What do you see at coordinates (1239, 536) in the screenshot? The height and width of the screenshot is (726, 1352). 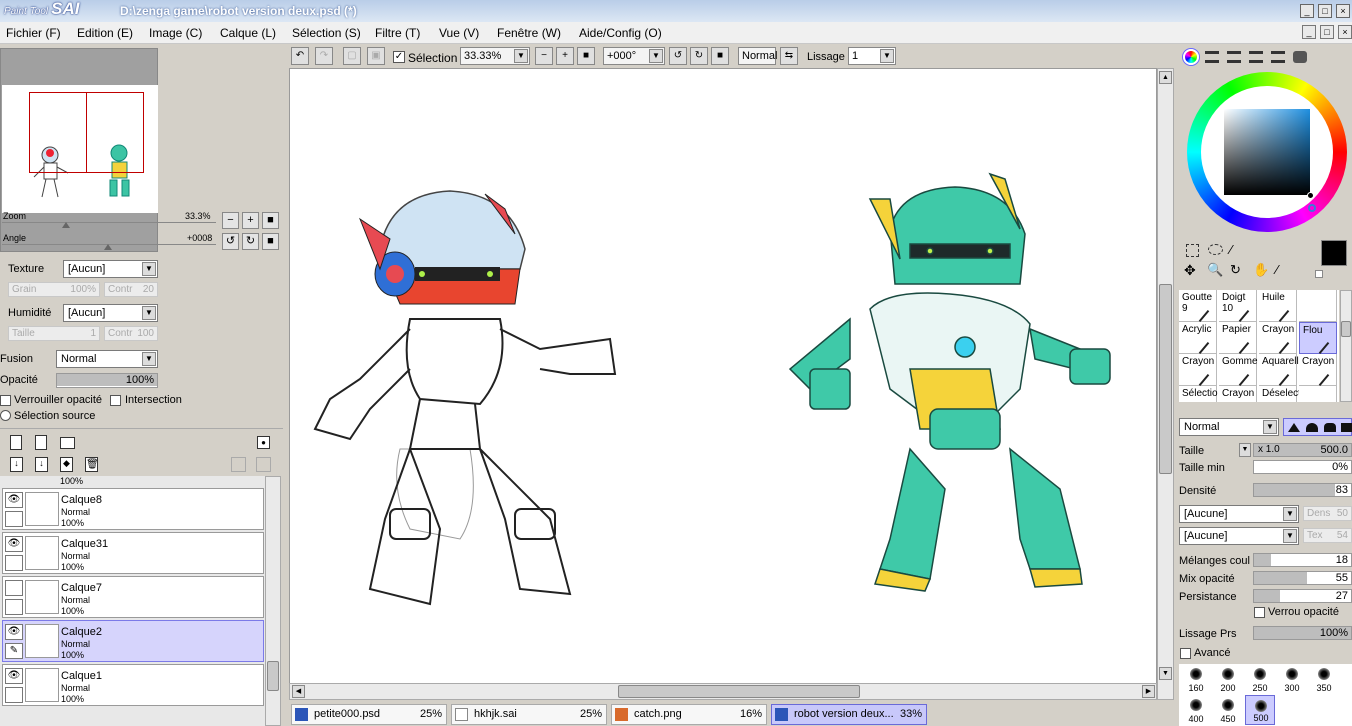 I see `brush-texture-select-2: [Aucune] ▼` at bounding box center [1239, 536].